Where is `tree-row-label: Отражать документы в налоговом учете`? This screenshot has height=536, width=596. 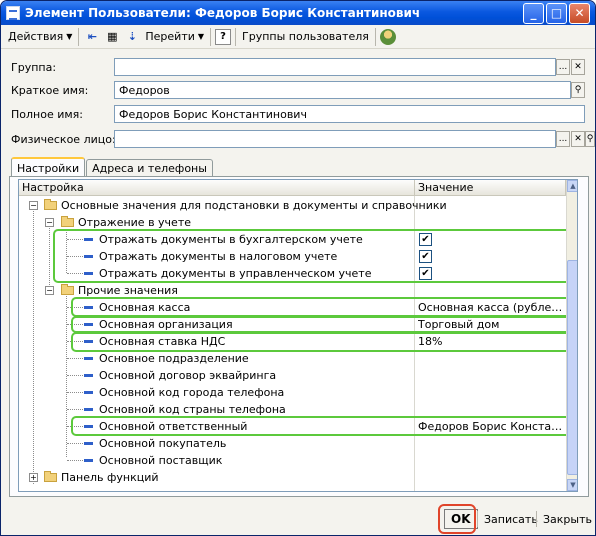 tree-row-label: Отражать документы в налоговом учете is located at coordinates (218, 256).